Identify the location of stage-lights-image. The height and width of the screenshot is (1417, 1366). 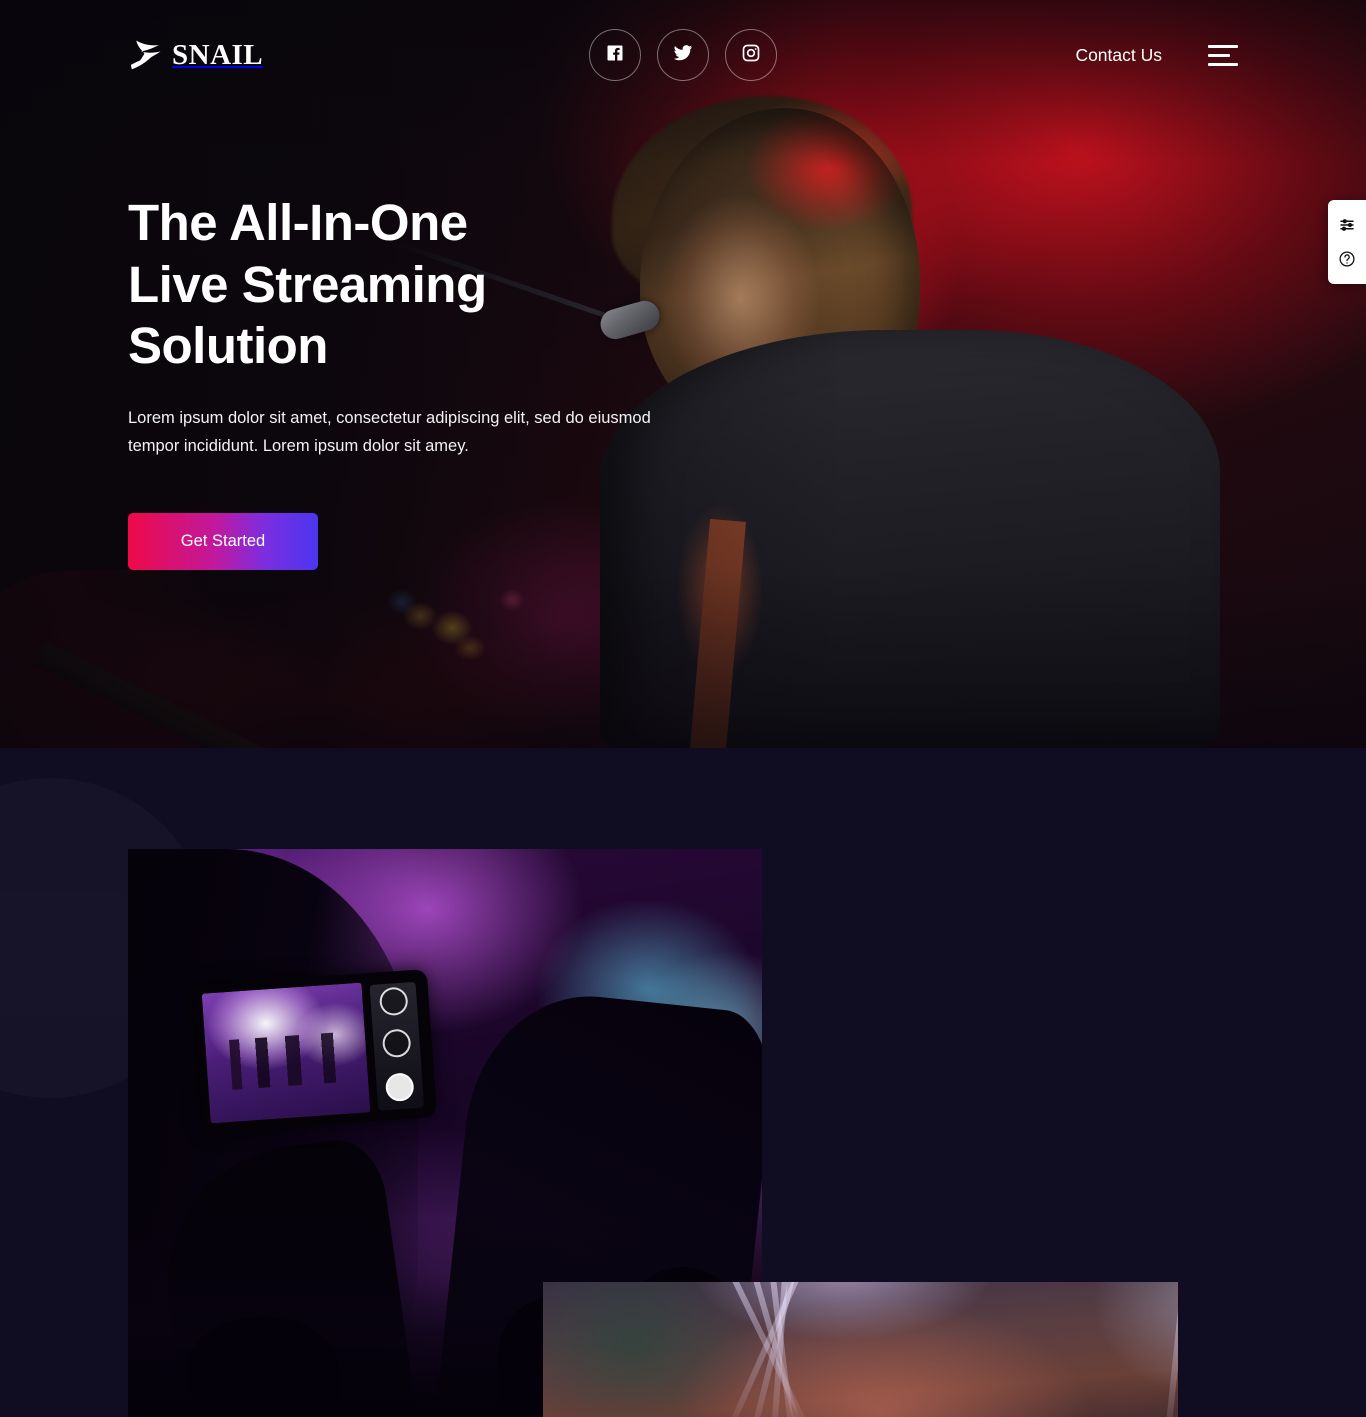
(860, 1349).